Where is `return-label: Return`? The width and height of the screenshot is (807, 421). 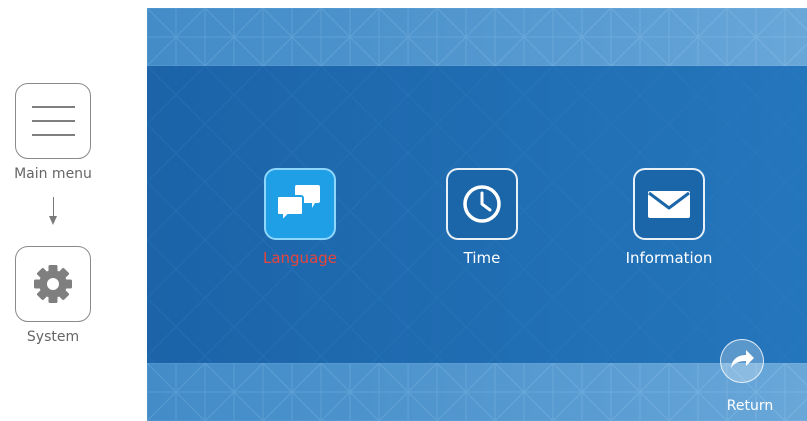 return-label: Return is located at coordinates (750, 406).